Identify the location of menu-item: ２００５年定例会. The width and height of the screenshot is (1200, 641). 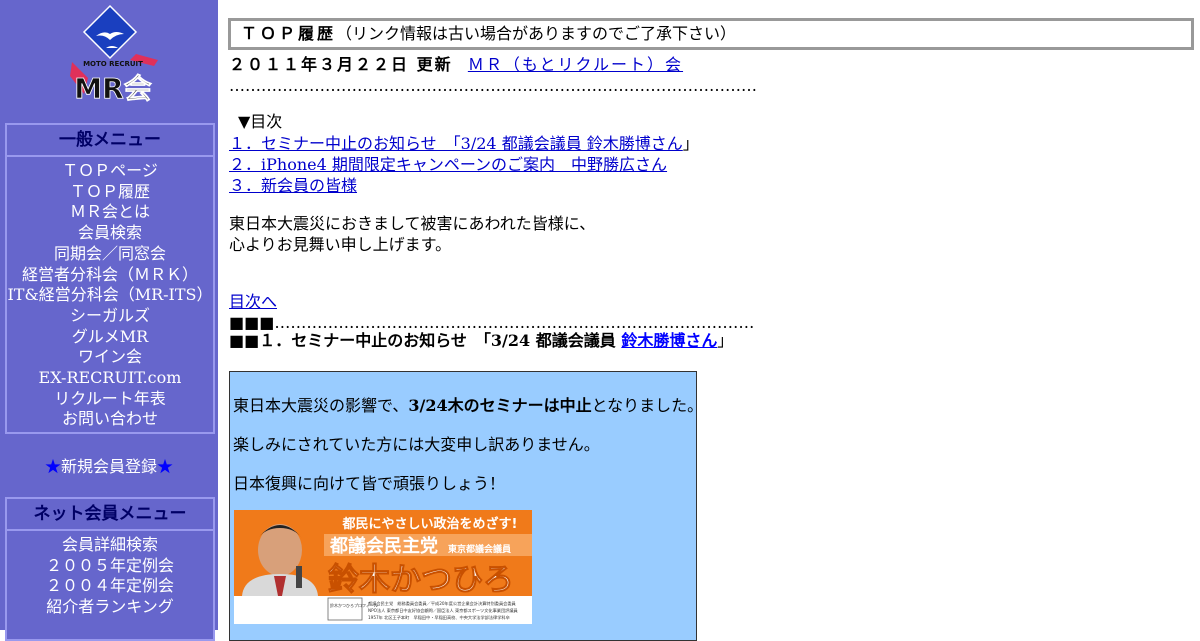
(110, 566).